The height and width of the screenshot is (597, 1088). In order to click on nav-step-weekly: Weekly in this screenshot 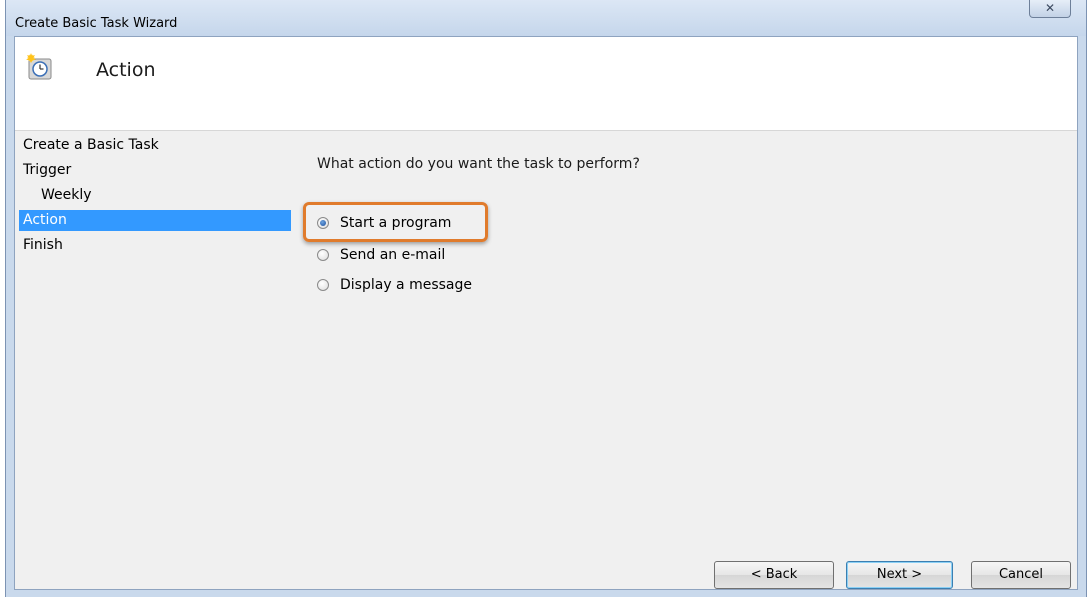, I will do `click(155, 195)`.